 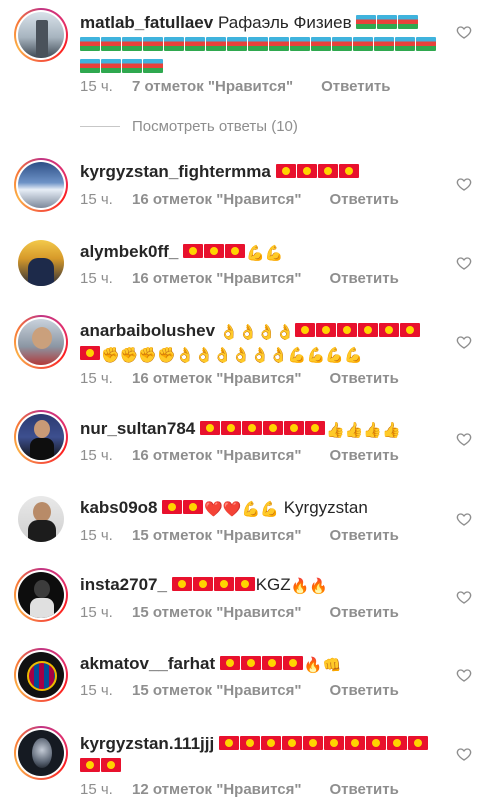 I want to click on flag-row, so click(x=317, y=171).